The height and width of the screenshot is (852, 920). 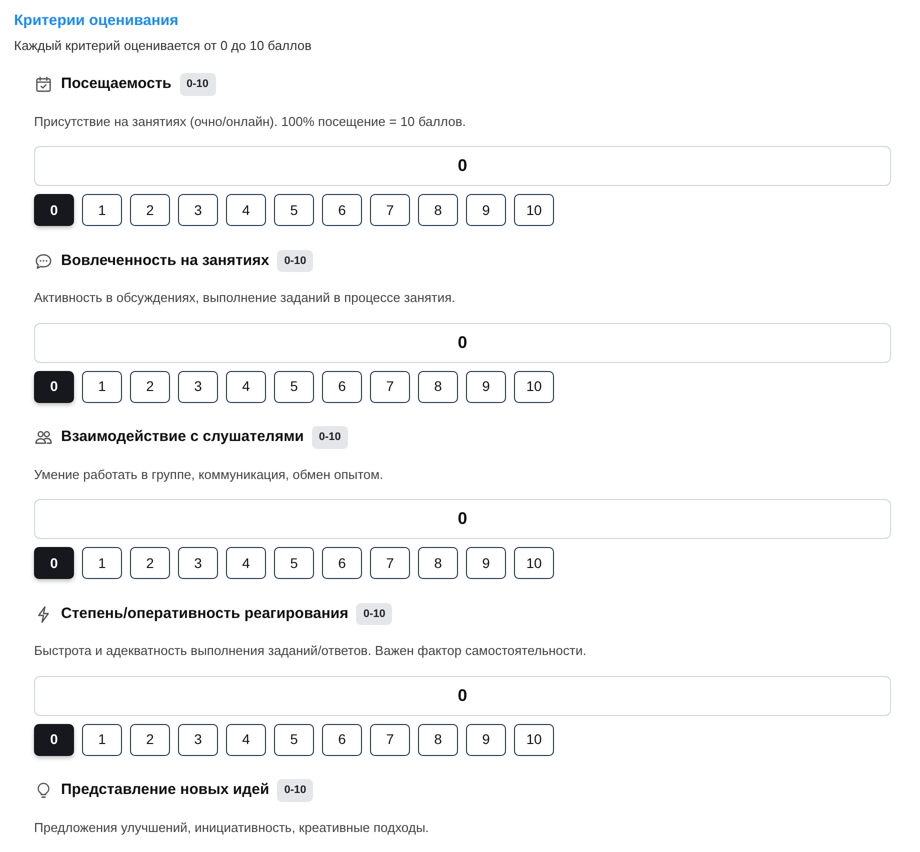 What do you see at coordinates (43, 261) in the screenshot?
I see `chat-bubble-icon` at bounding box center [43, 261].